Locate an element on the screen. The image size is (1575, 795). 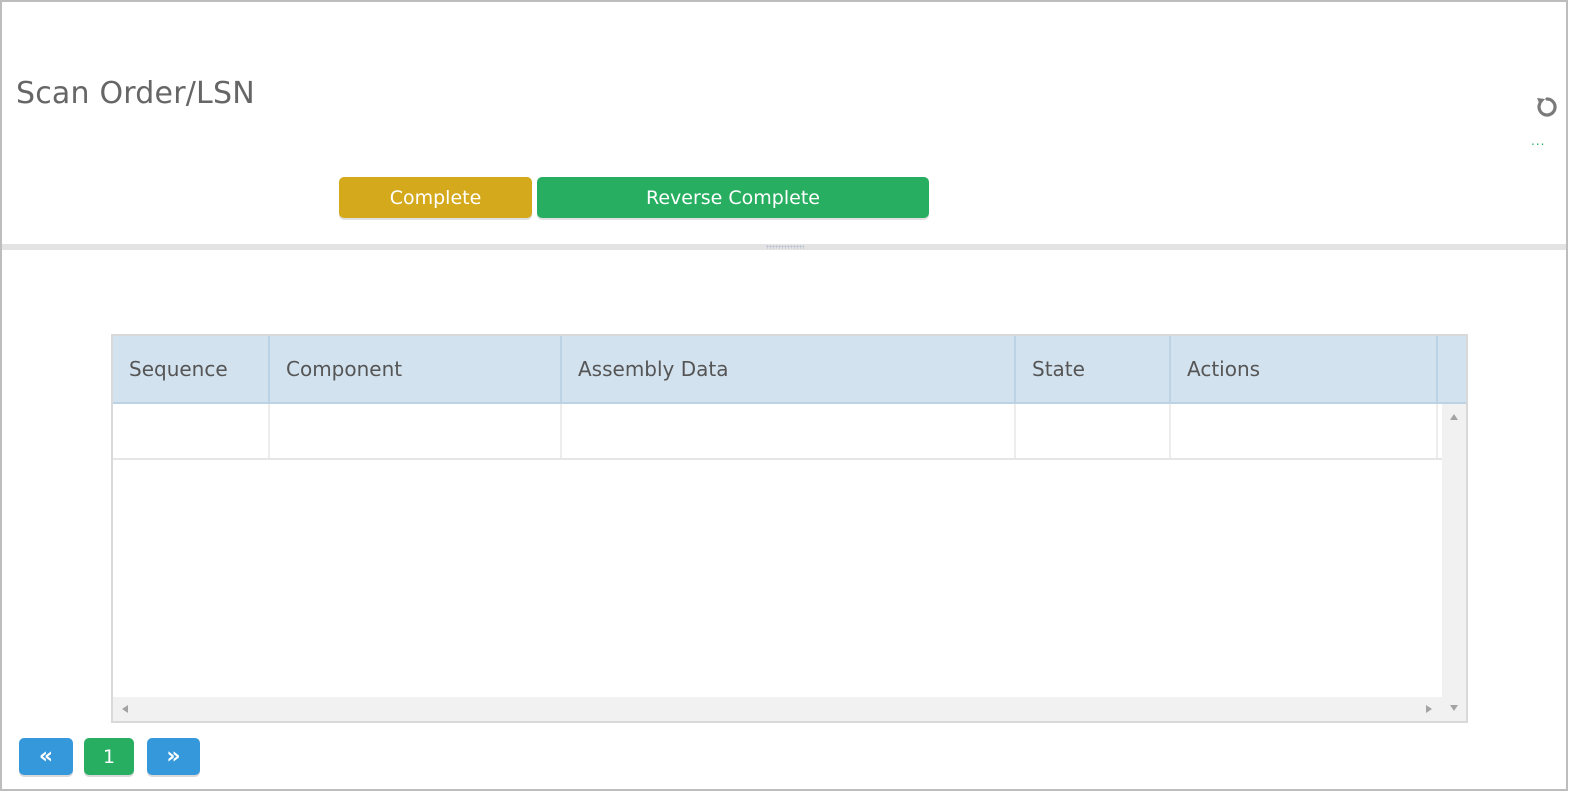
scroll-up-icon is located at coordinates (1454, 417).